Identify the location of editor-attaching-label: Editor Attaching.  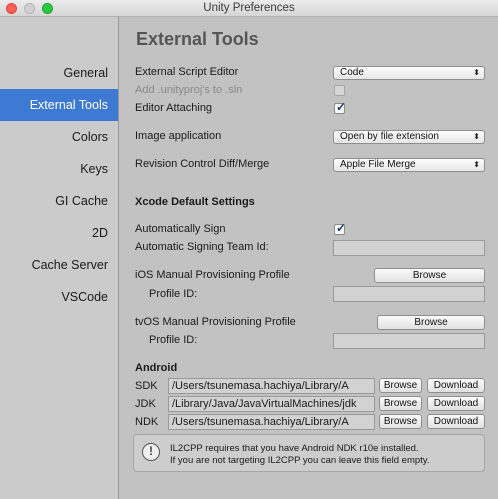
(174, 108).